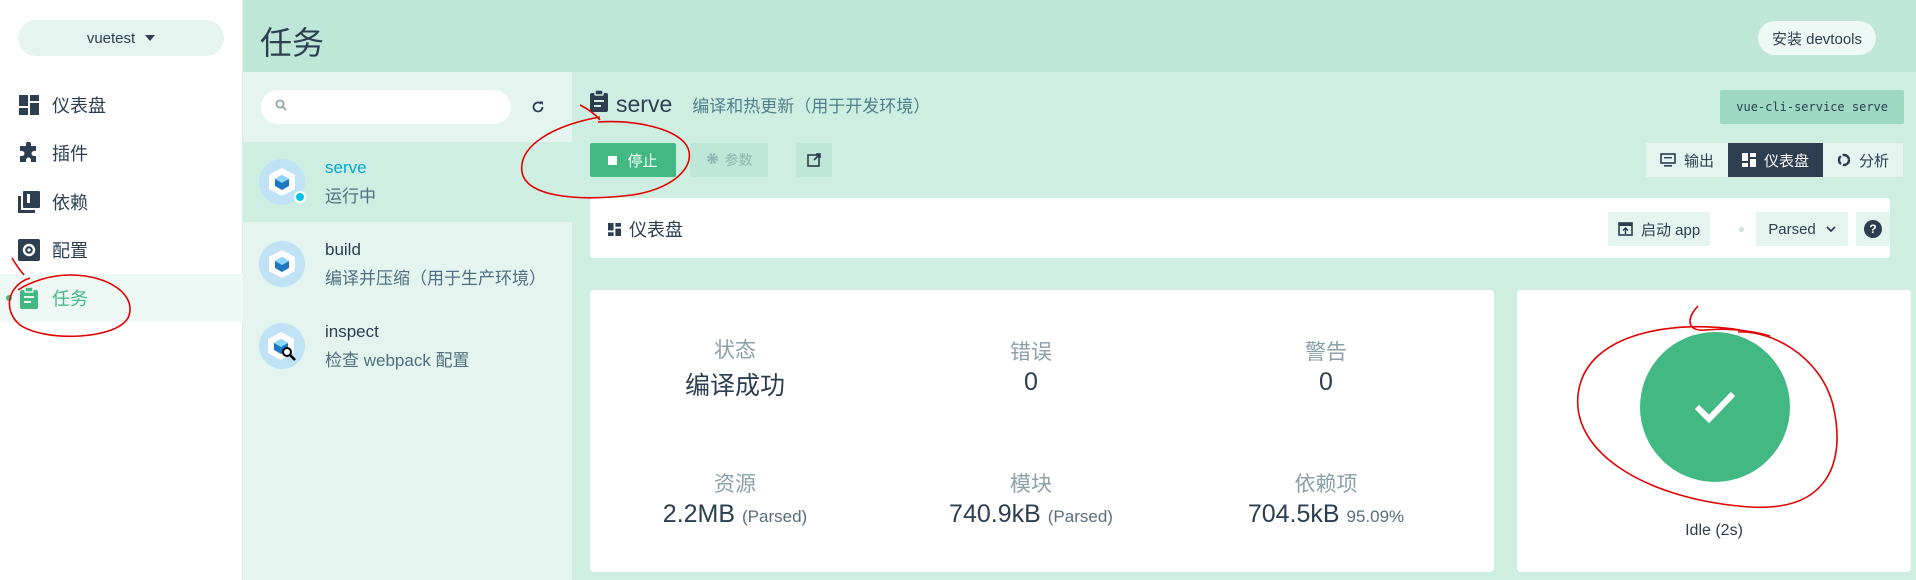 Image resolution: width=1916 pixels, height=580 pixels. What do you see at coordinates (1873, 161) in the screenshot?
I see `tab-label: 分析` at bounding box center [1873, 161].